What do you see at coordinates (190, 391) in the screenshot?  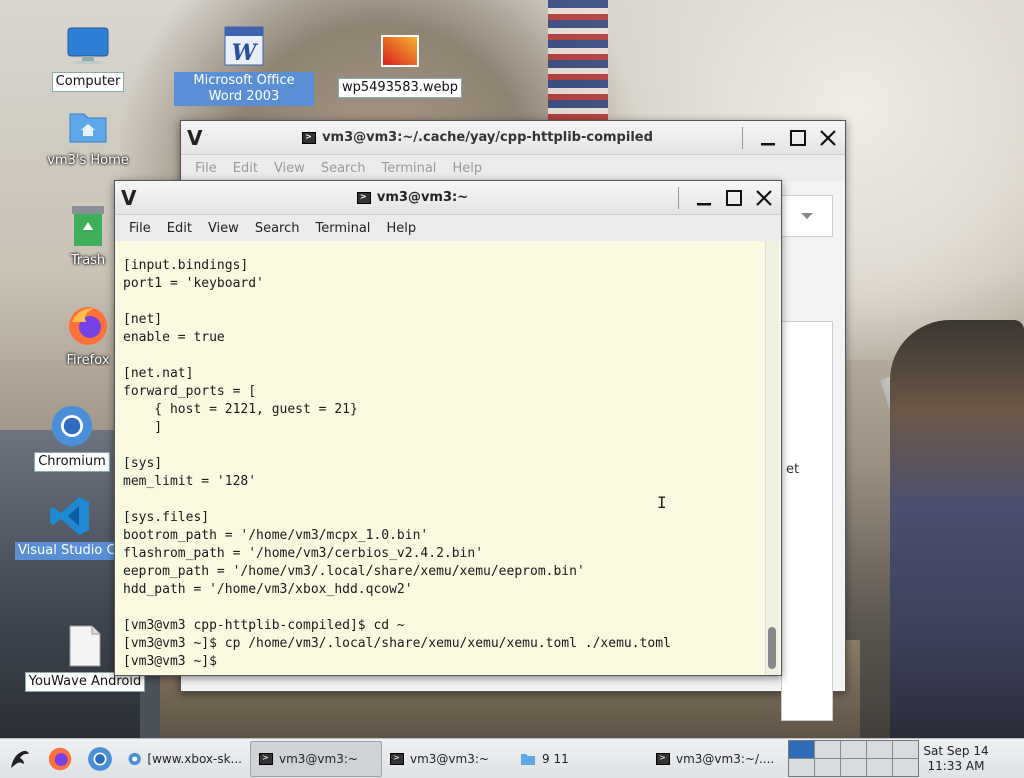 I see `terminal-line: forward_ports = [` at bounding box center [190, 391].